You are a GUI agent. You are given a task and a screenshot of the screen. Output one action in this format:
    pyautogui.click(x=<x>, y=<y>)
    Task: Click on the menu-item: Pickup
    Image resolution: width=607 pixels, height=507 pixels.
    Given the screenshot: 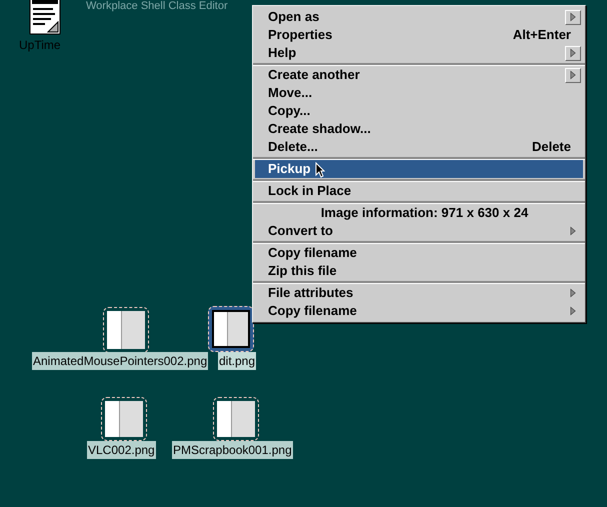 What is the action you would take?
    pyautogui.click(x=419, y=169)
    